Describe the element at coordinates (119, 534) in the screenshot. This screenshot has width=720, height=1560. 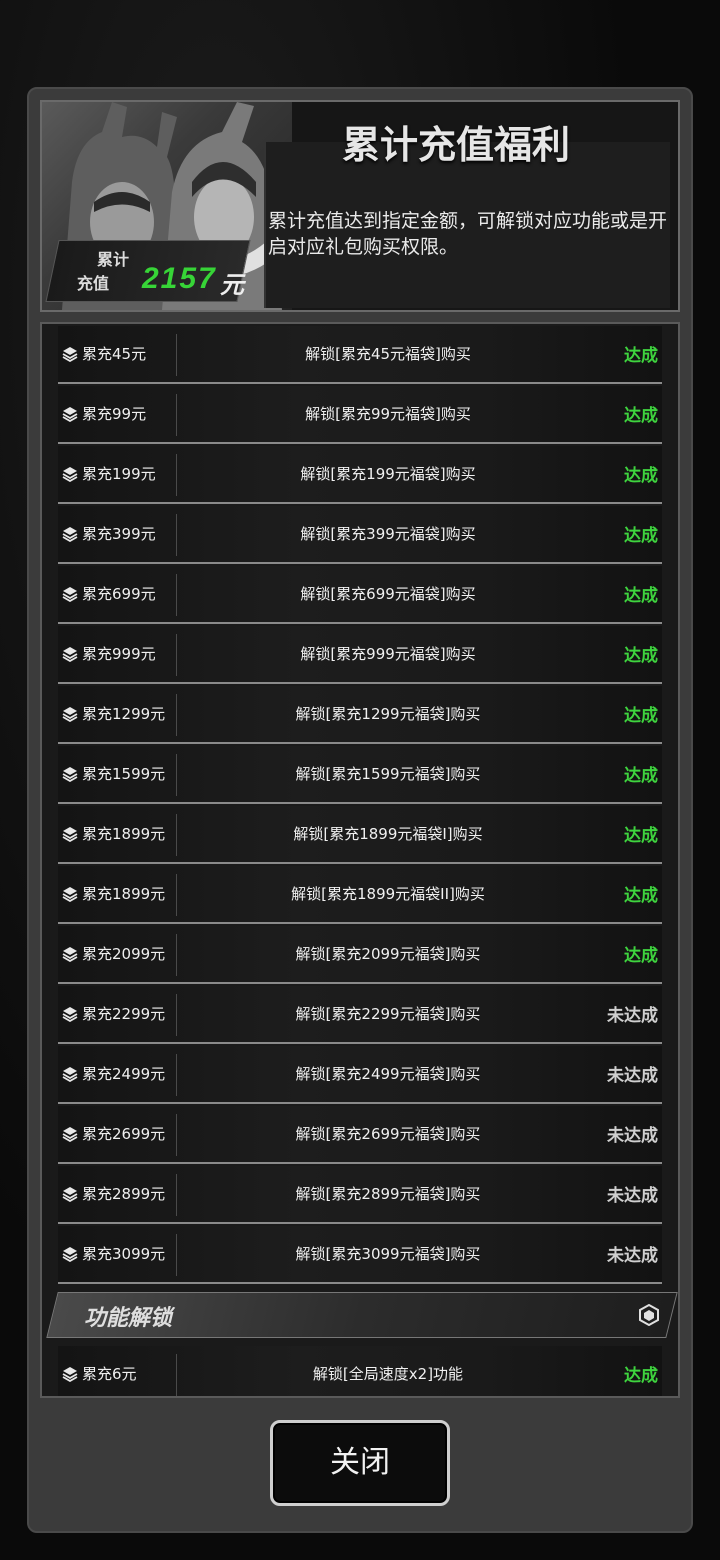
I see `recharge-condition: 累充399元` at that location.